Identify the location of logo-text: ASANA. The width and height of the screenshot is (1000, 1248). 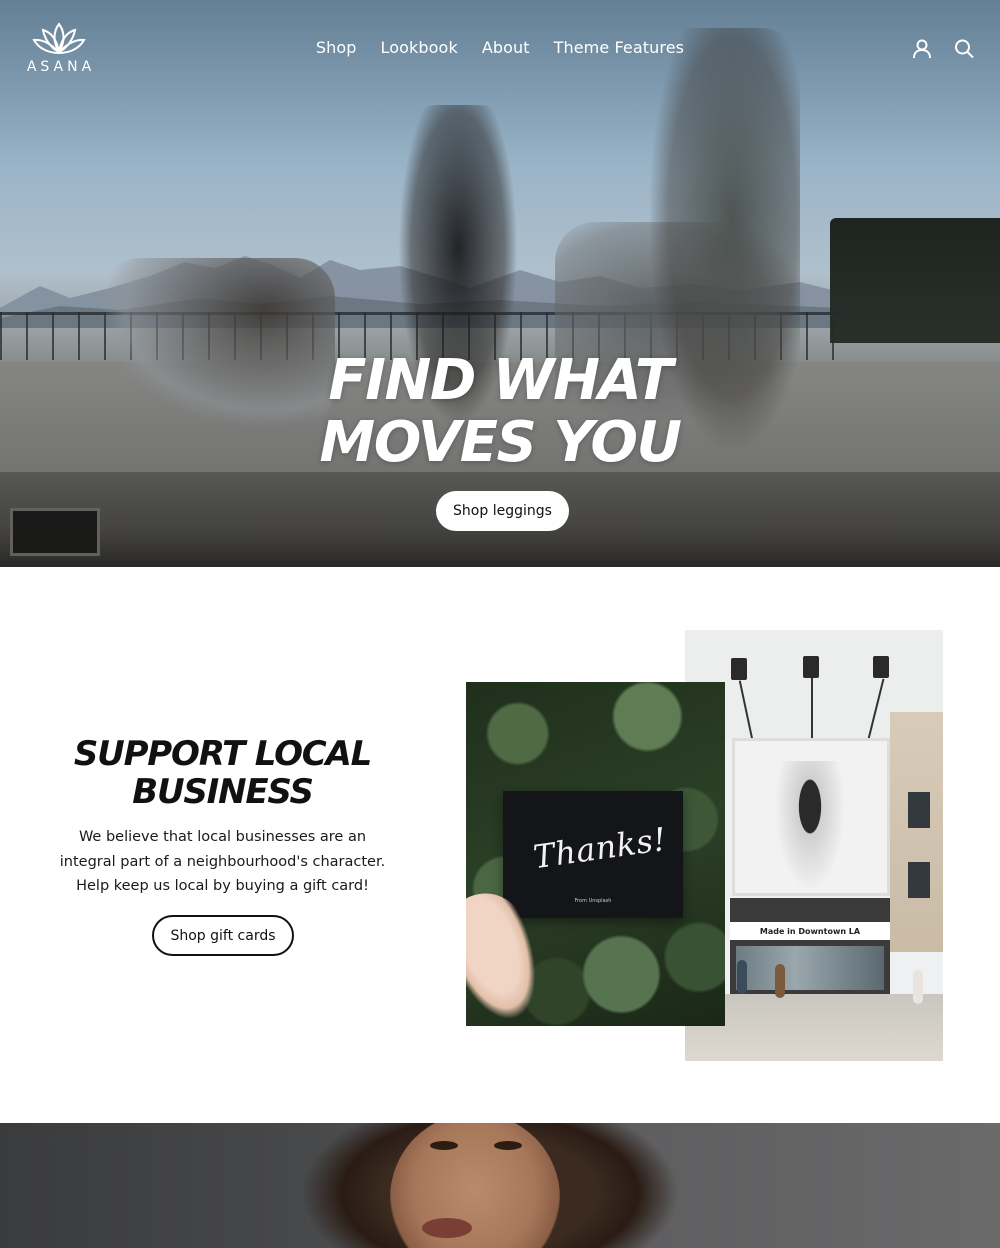
(61, 67).